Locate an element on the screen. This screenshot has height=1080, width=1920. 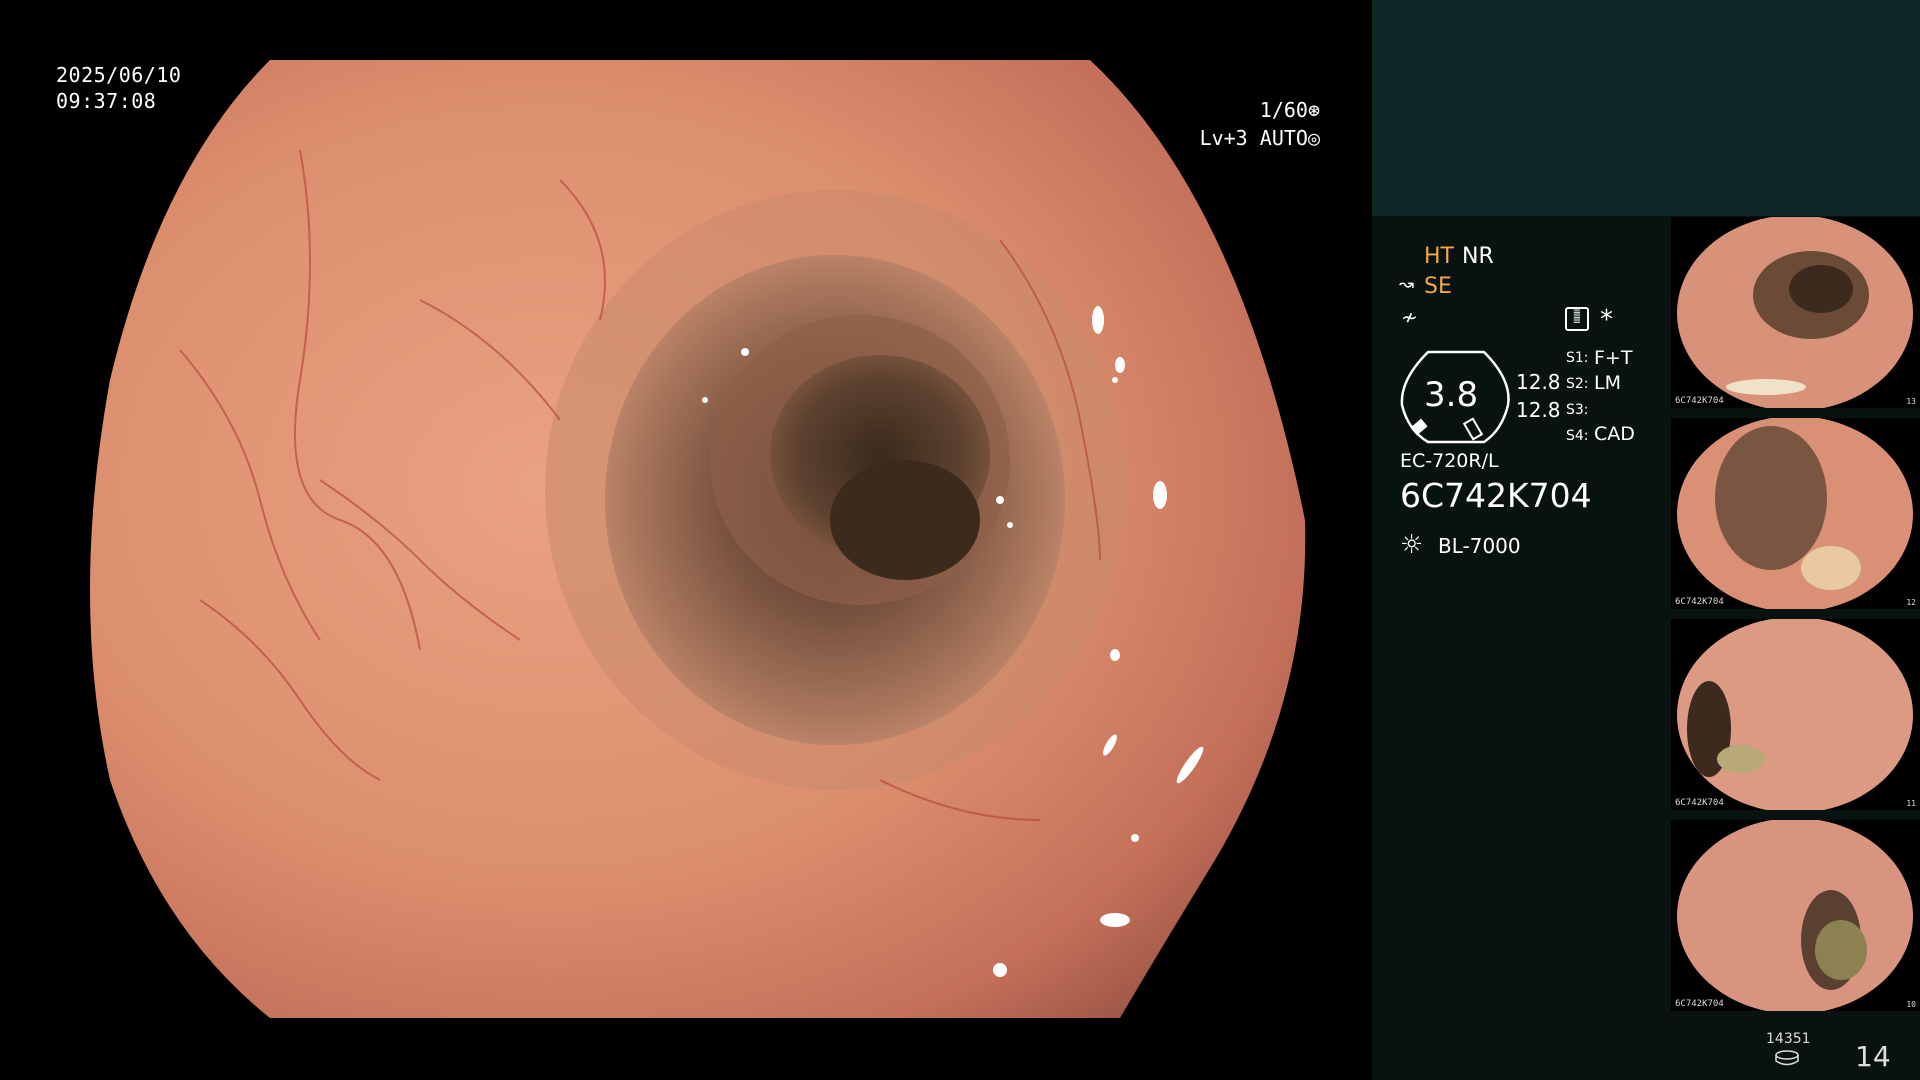
shutter-icon: ⊛ is located at coordinates (1313, 110).